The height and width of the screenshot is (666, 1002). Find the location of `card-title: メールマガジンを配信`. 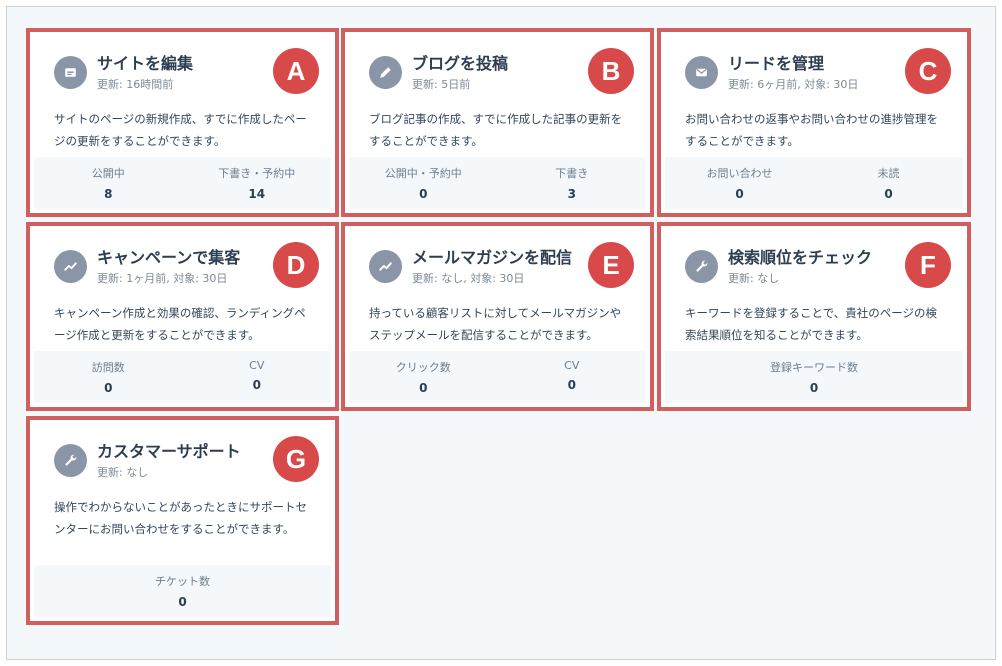

card-title: メールマガジンを配信 is located at coordinates (492, 256).